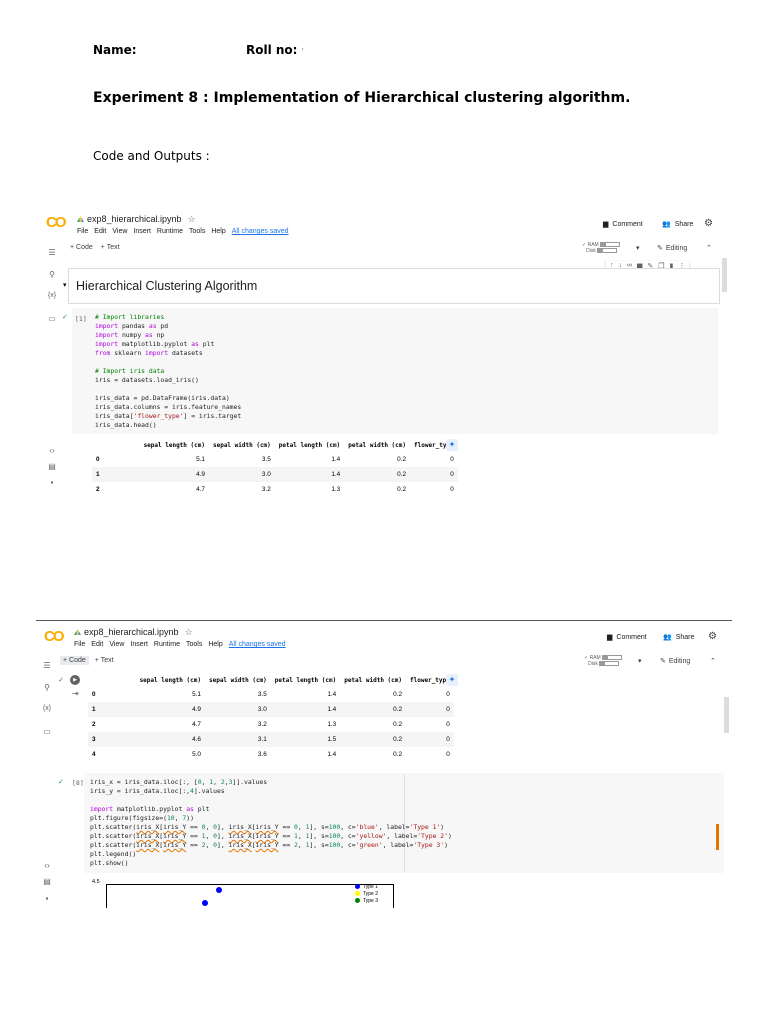 The image size is (768, 1024). Describe the element at coordinates (593, 664) in the screenshot. I see `disk-label: Disk` at that location.